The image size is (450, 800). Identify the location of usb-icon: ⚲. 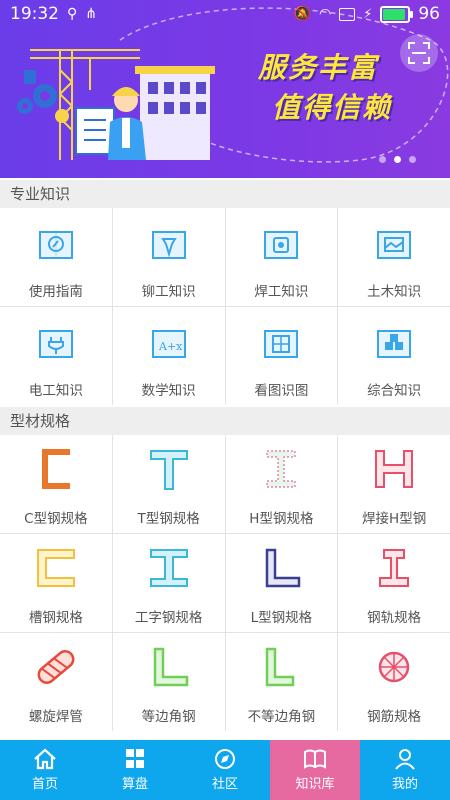
(72, 14).